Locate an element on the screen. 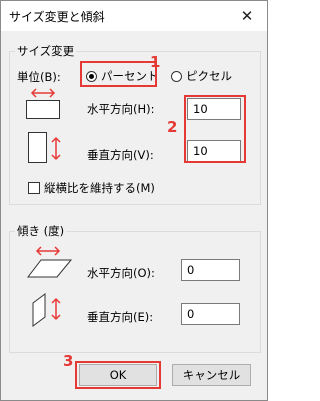 The height and width of the screenshot is (401, 320). skew-horizontal-input: 0 is located at coordinates (210, 270).